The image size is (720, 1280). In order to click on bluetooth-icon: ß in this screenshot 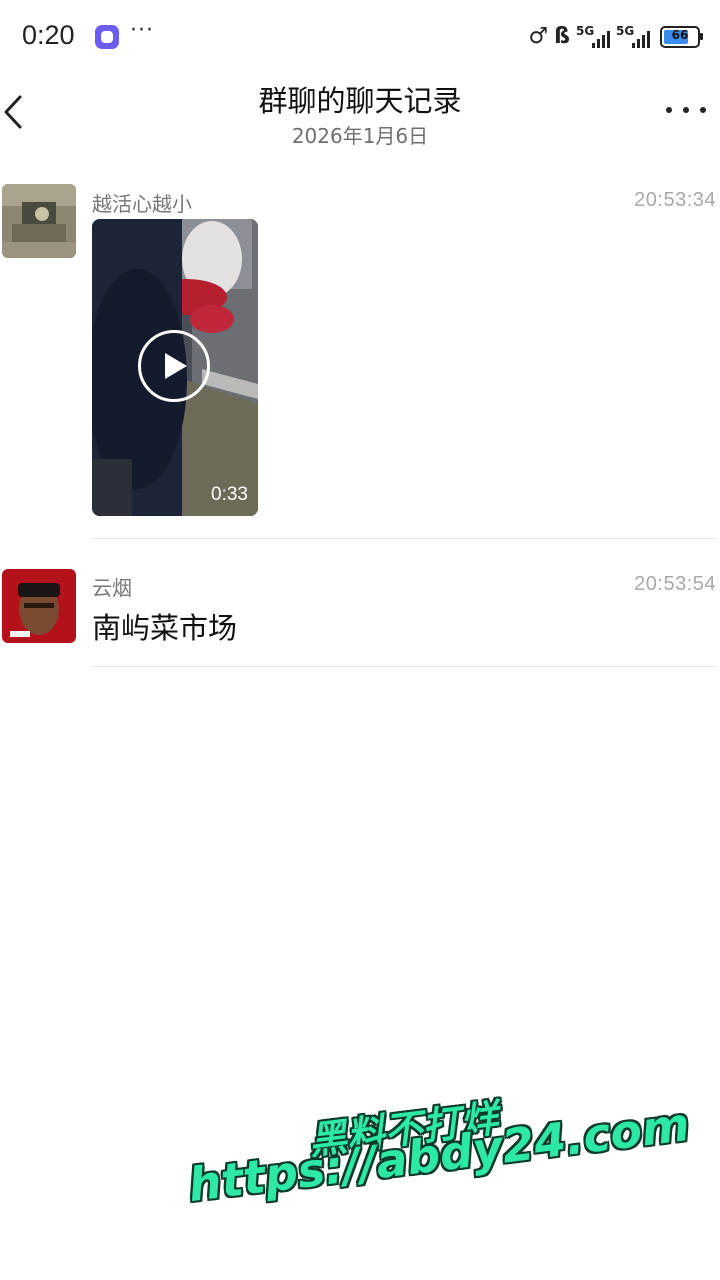, I will do `click(562, 36)`.